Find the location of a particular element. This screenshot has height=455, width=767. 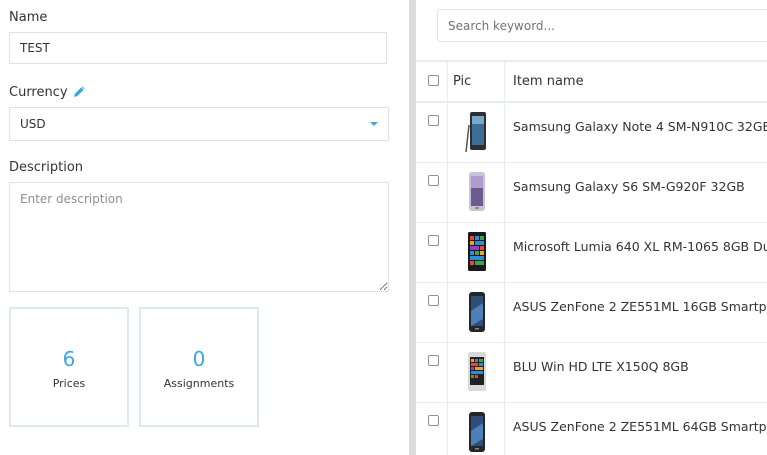

column-header-item-name: Item name is located at coordinates (548, 81).